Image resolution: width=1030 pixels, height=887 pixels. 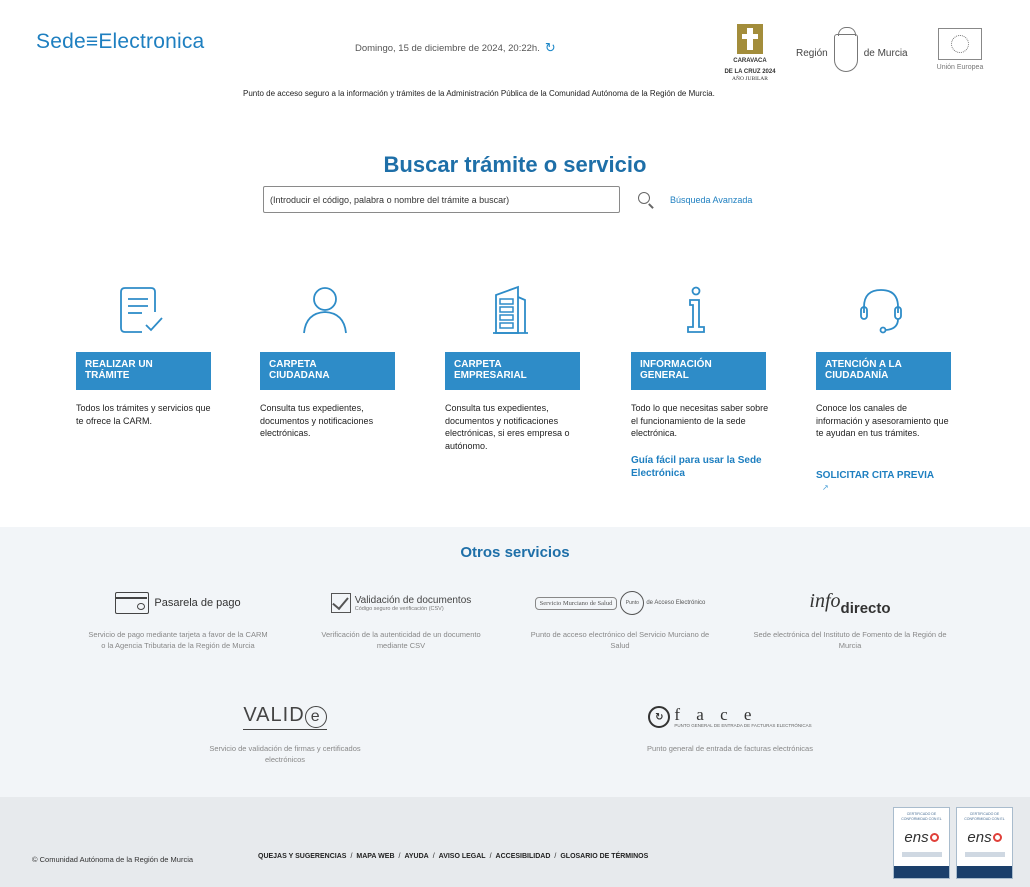 What do you see at coordinates (865, 608) in the screenshot?
I see `directo-logo-part: directo` at bounding box center [865, 608].